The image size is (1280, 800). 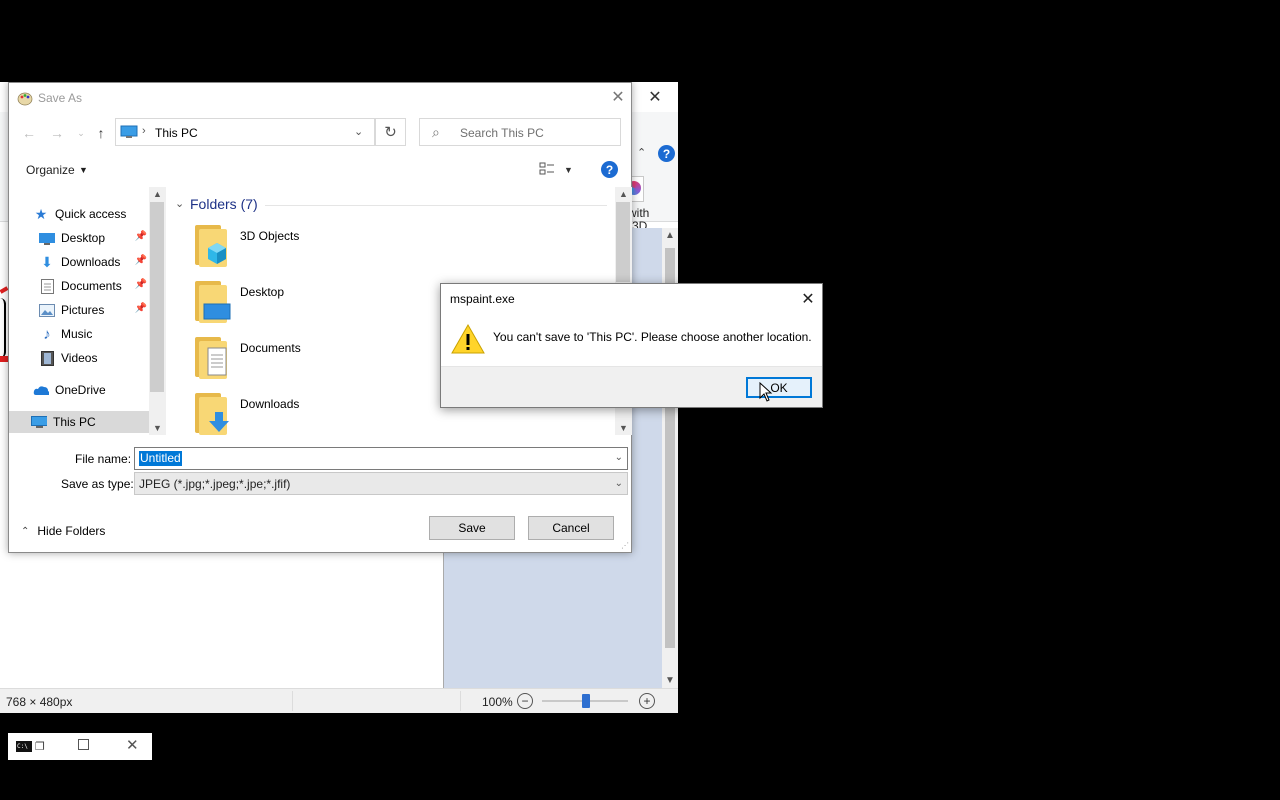 I want to click on zoom-in-icon: +, so click(x=647, y=701).